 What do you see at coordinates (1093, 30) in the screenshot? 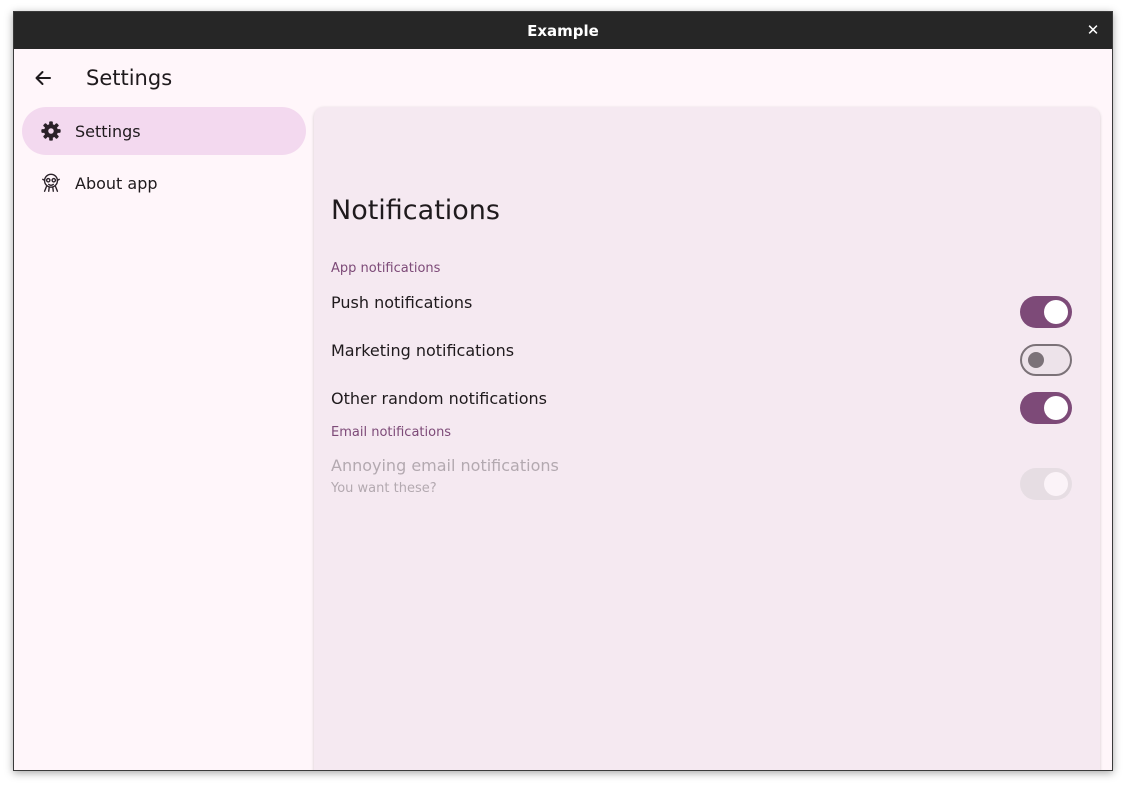
I see `close-icon: ✕` at bounding box center [1093, 30].